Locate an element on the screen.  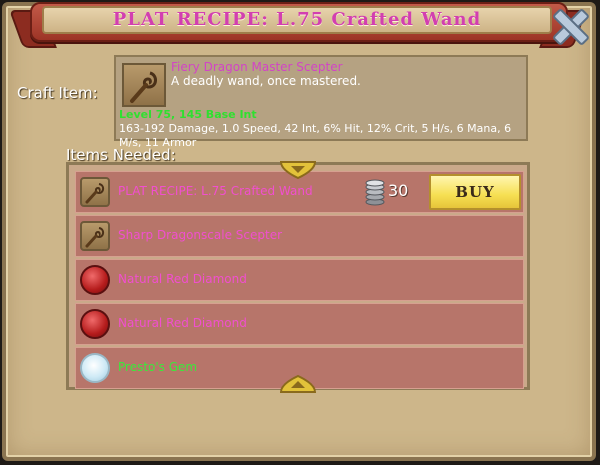
title-plate: PLAT RECIPE: L.75 Crafted Wand is located at coordinates (297, 20).